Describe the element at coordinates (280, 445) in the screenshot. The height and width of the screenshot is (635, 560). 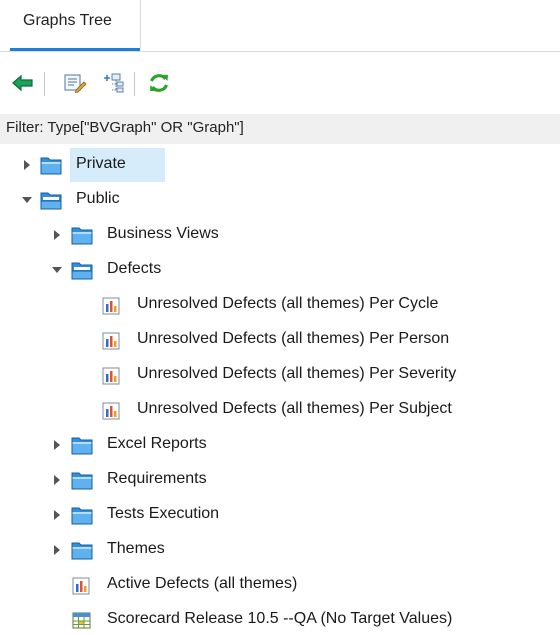
I see `tree-item-excel-reports: Excel Reports` at that location.